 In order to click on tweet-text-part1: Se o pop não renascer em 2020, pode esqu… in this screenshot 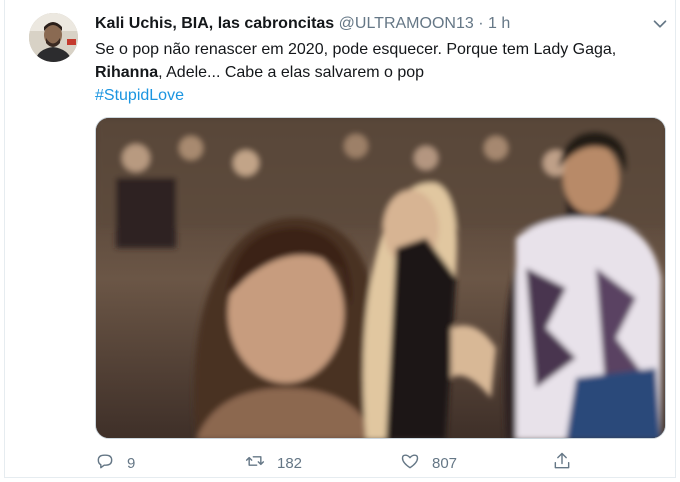, I will do `click(356, 49)`.